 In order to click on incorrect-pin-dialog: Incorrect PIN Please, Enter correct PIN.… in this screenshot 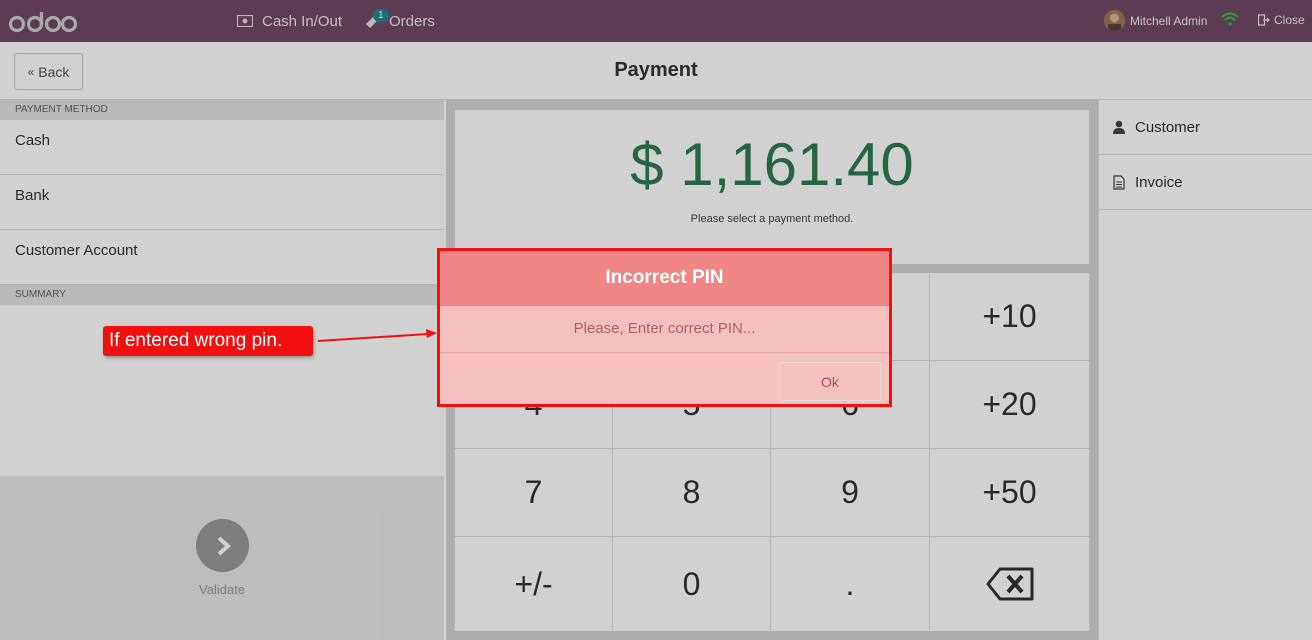, I will do `click(664, 327)`.